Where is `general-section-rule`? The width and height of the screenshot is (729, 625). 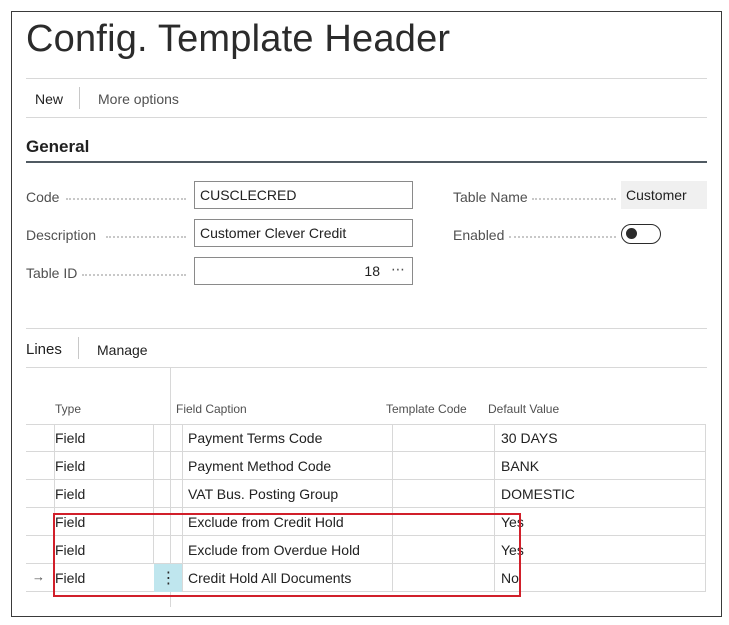
general-section-rule is located at coordinates (366, 162).